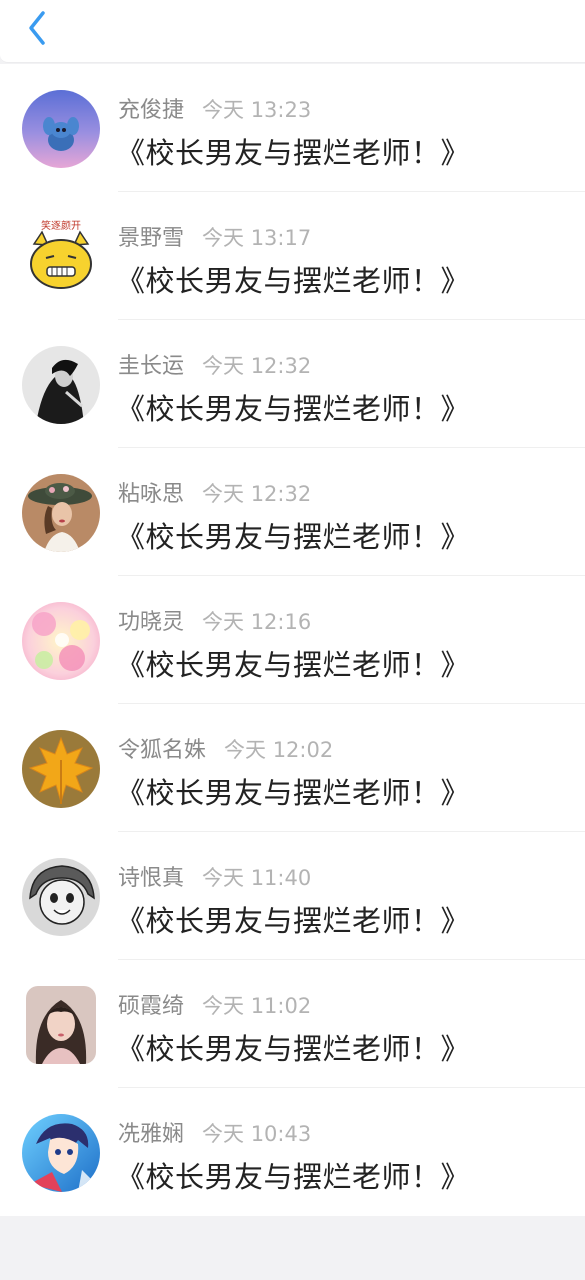 This screenshot has width=585, height=1280. I want to click on avatar: 笑逐颜开, so click(61, 257).